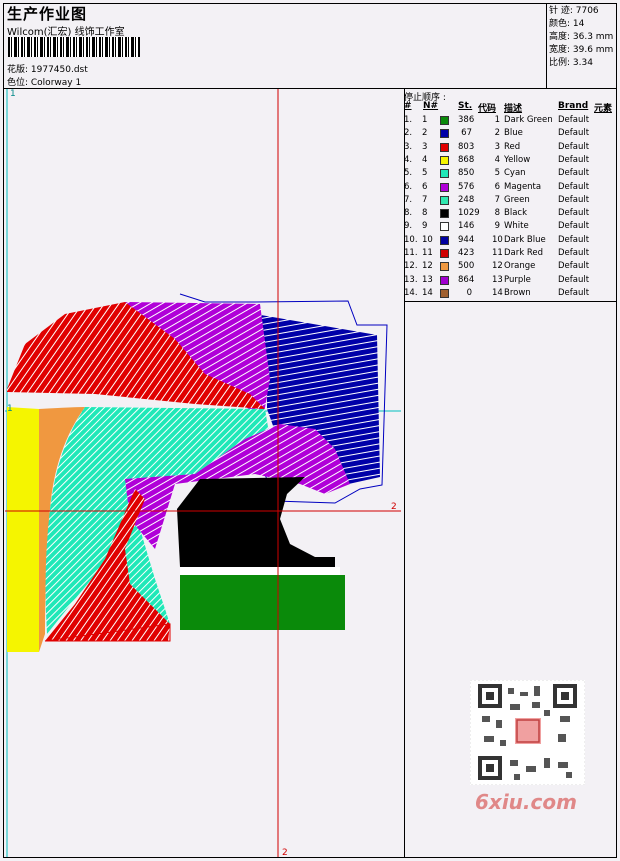 This screenshot has height=861, width=620. Describe the element at coordinates (466, 146) in the screenshot. I see `stitch-count-cell: 803` at that location.